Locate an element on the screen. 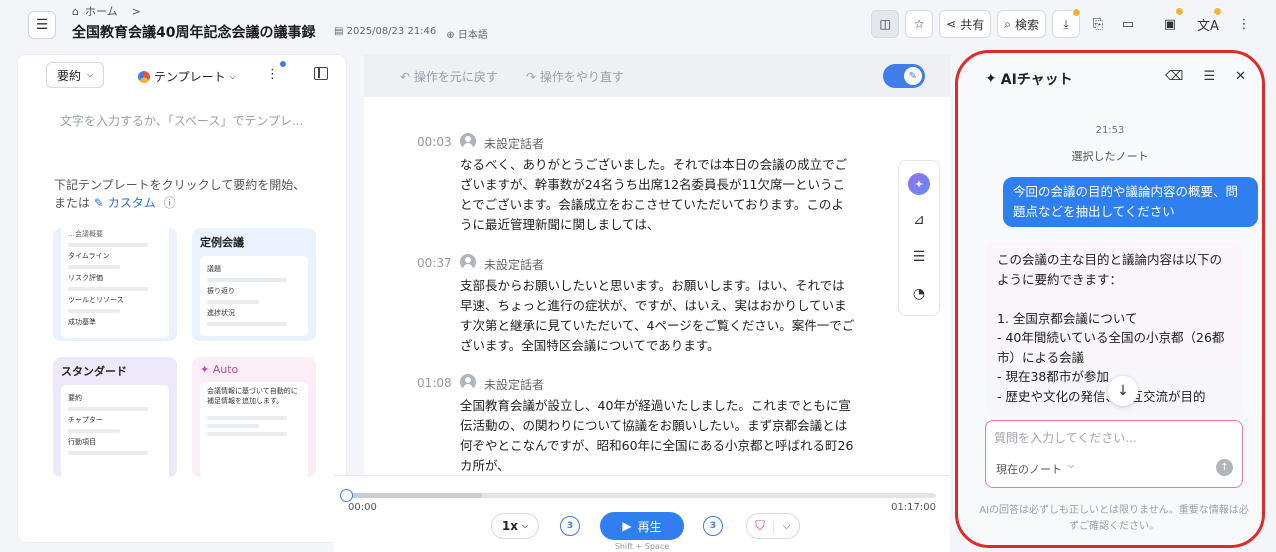 This screenshot has width=1276, height=552. scope-select: 現在のノート ⌵ is located at coordinates (1035, 469).